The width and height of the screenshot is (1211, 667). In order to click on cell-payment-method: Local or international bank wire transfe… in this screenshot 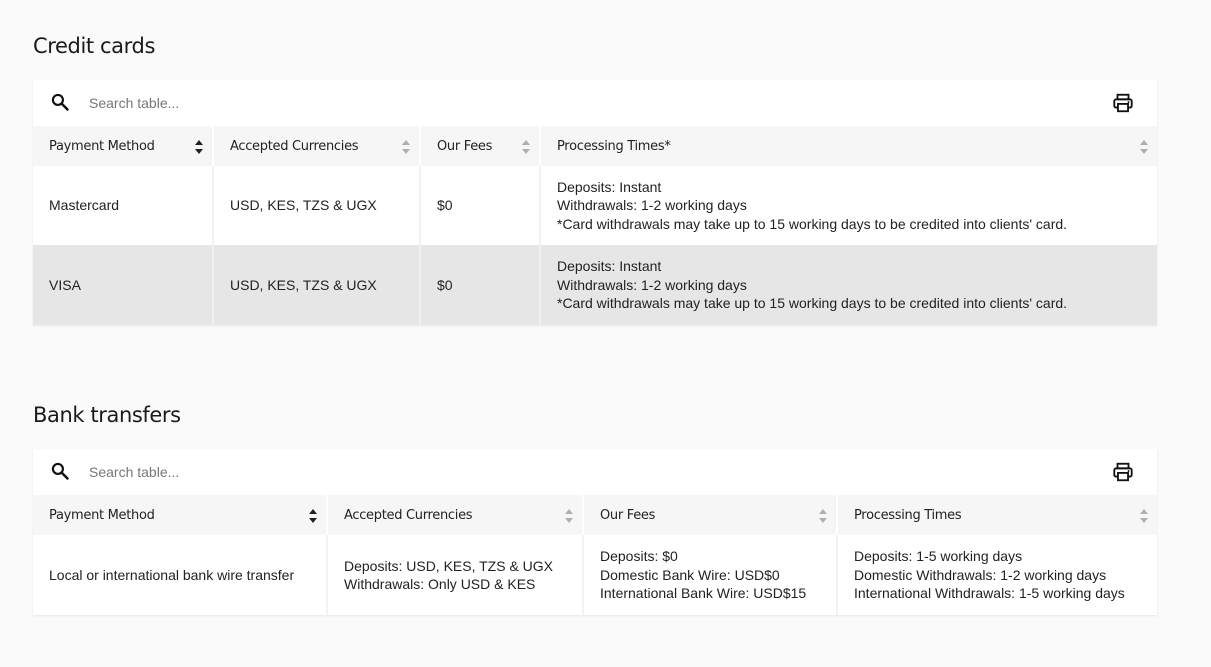, I will do `click(180, 575)`.